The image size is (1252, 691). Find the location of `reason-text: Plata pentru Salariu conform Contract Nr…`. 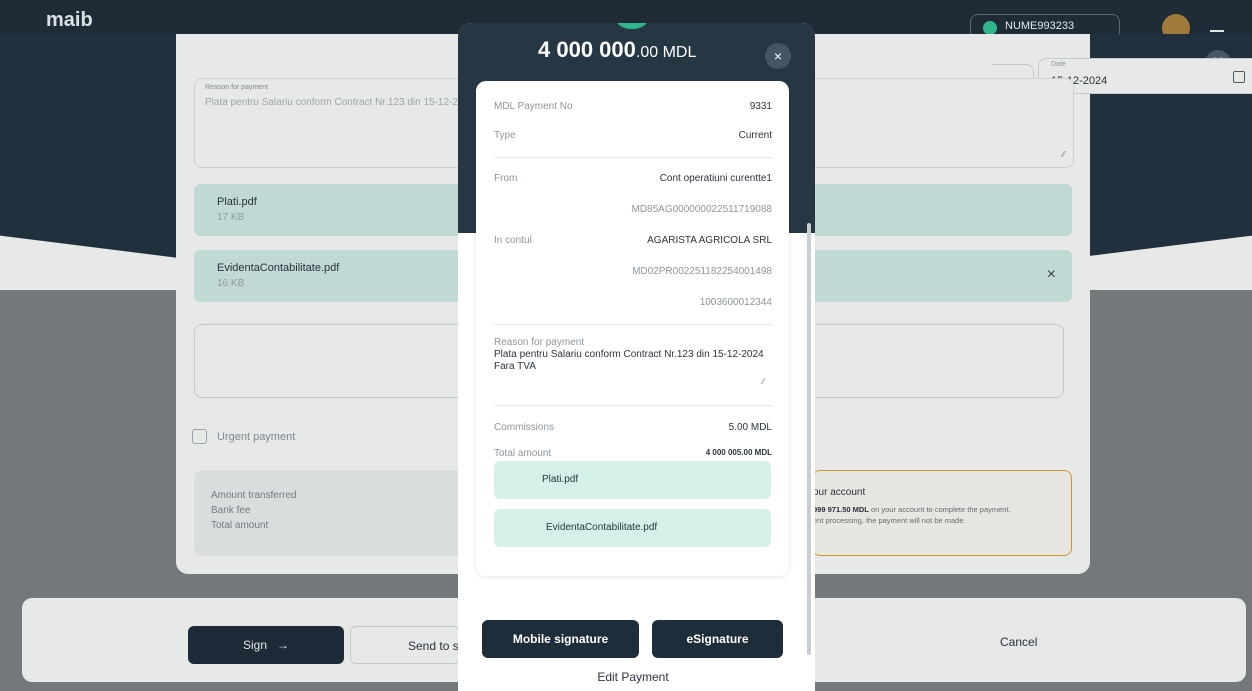

reason-text: Plata pentru Salariu conform Contract Nr… is located at coordinates (629, 360).